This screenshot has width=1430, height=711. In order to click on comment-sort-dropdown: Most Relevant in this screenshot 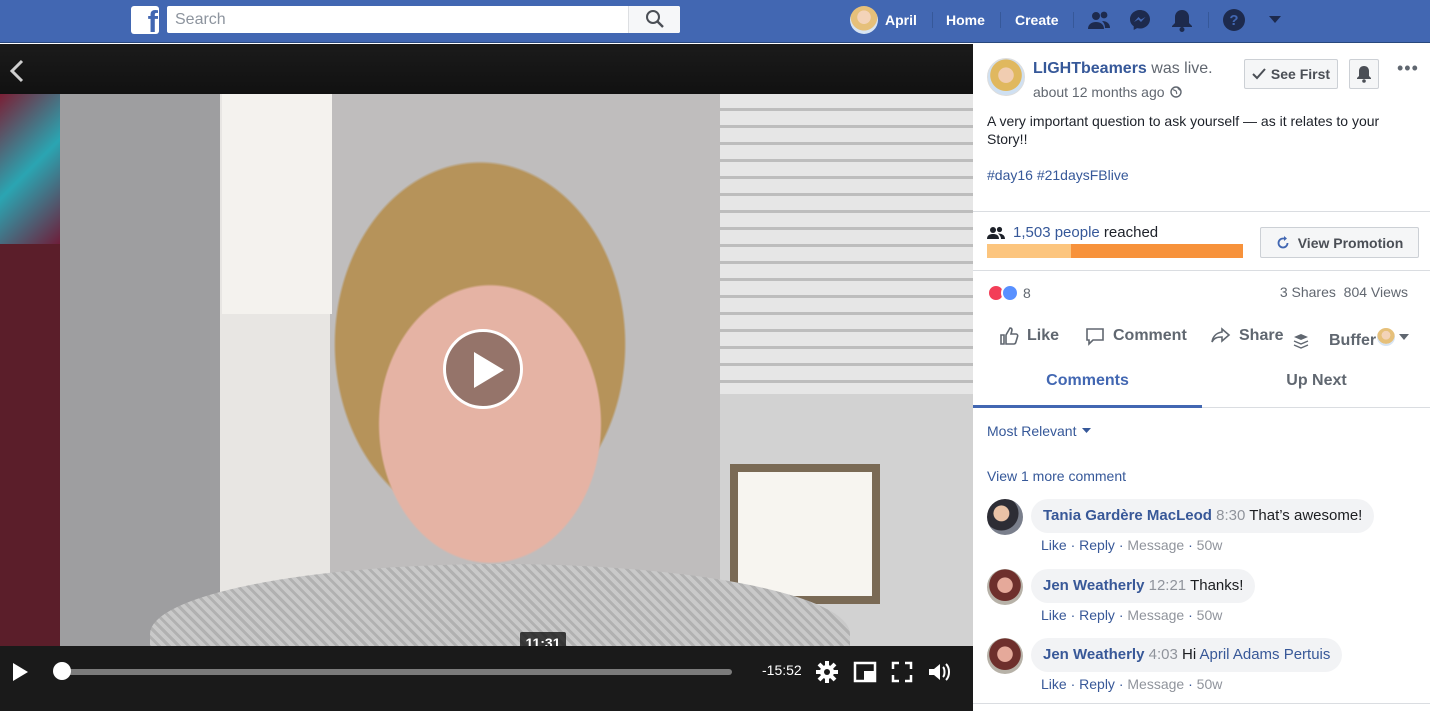, I will do `click(1039, 431)`.